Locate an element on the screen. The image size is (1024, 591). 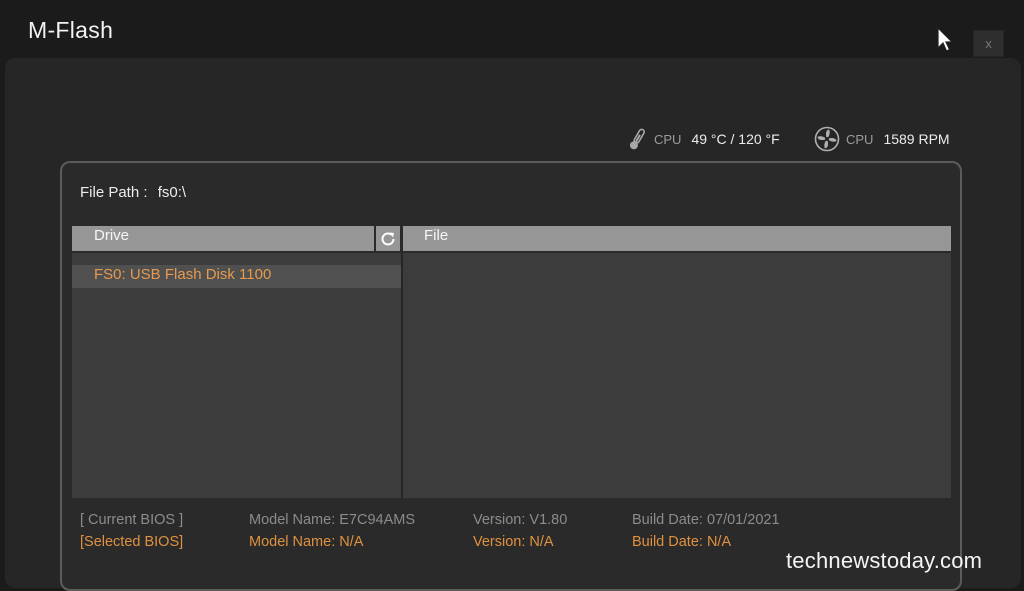
current-bios-label: [ Current BIOS ] is located at coordinates (132, 520).